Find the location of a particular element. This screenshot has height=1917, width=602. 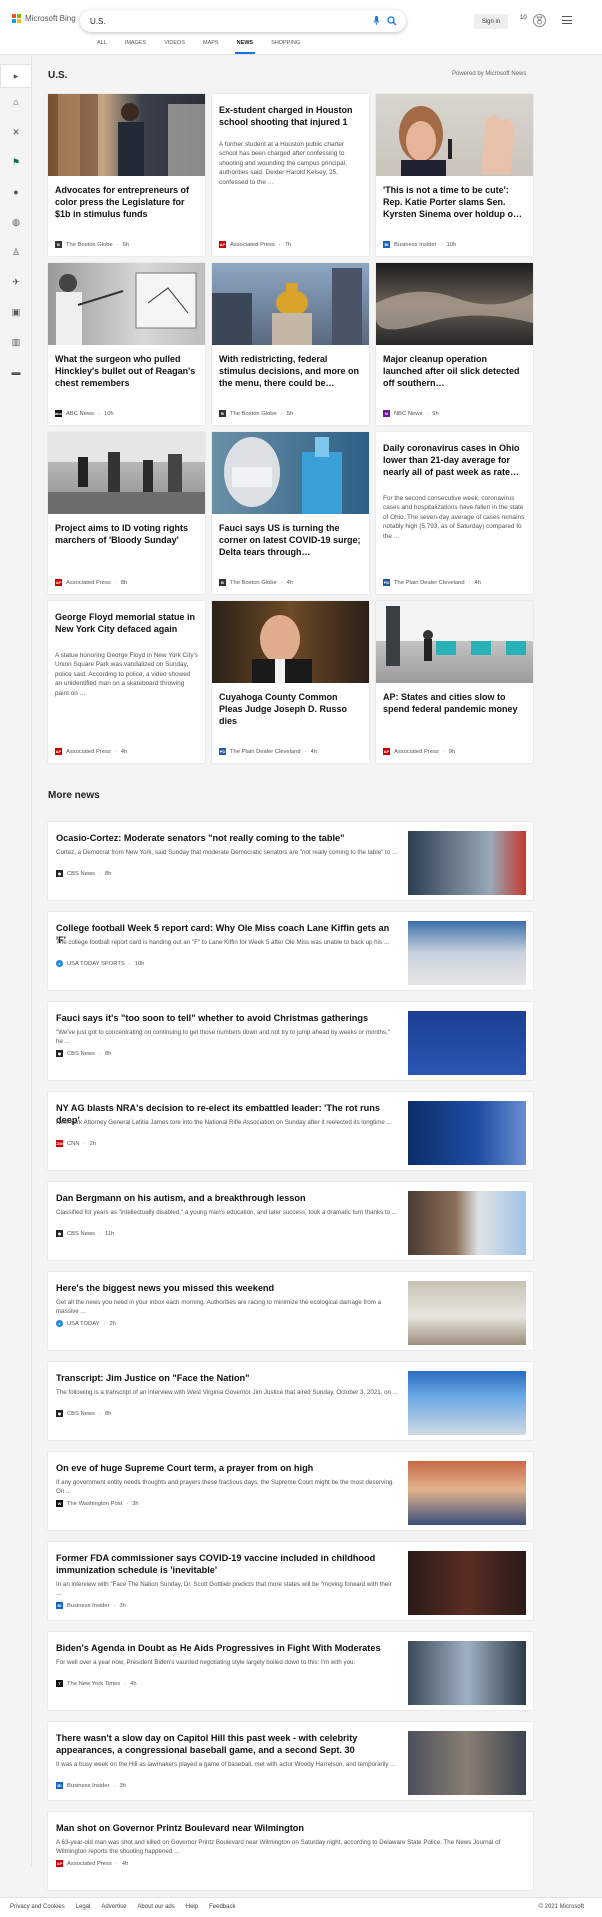

us-flag-icon: ⚑ is located at coordinates (16, 162).